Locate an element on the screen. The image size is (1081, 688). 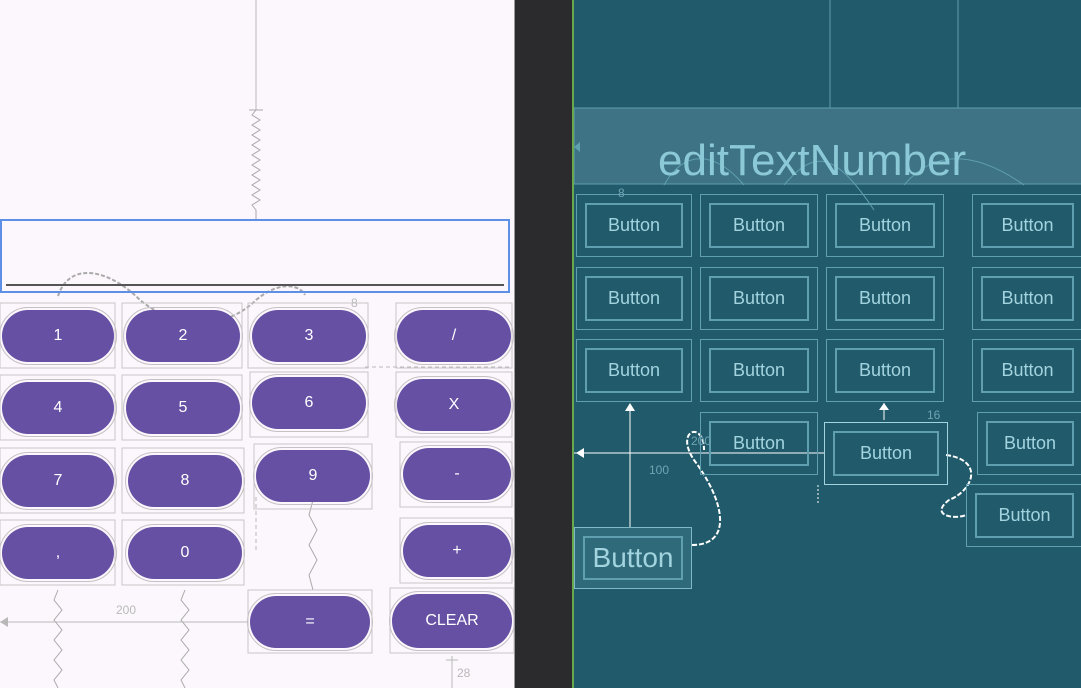
button-two: 2 is located at coordinates (183, 336).